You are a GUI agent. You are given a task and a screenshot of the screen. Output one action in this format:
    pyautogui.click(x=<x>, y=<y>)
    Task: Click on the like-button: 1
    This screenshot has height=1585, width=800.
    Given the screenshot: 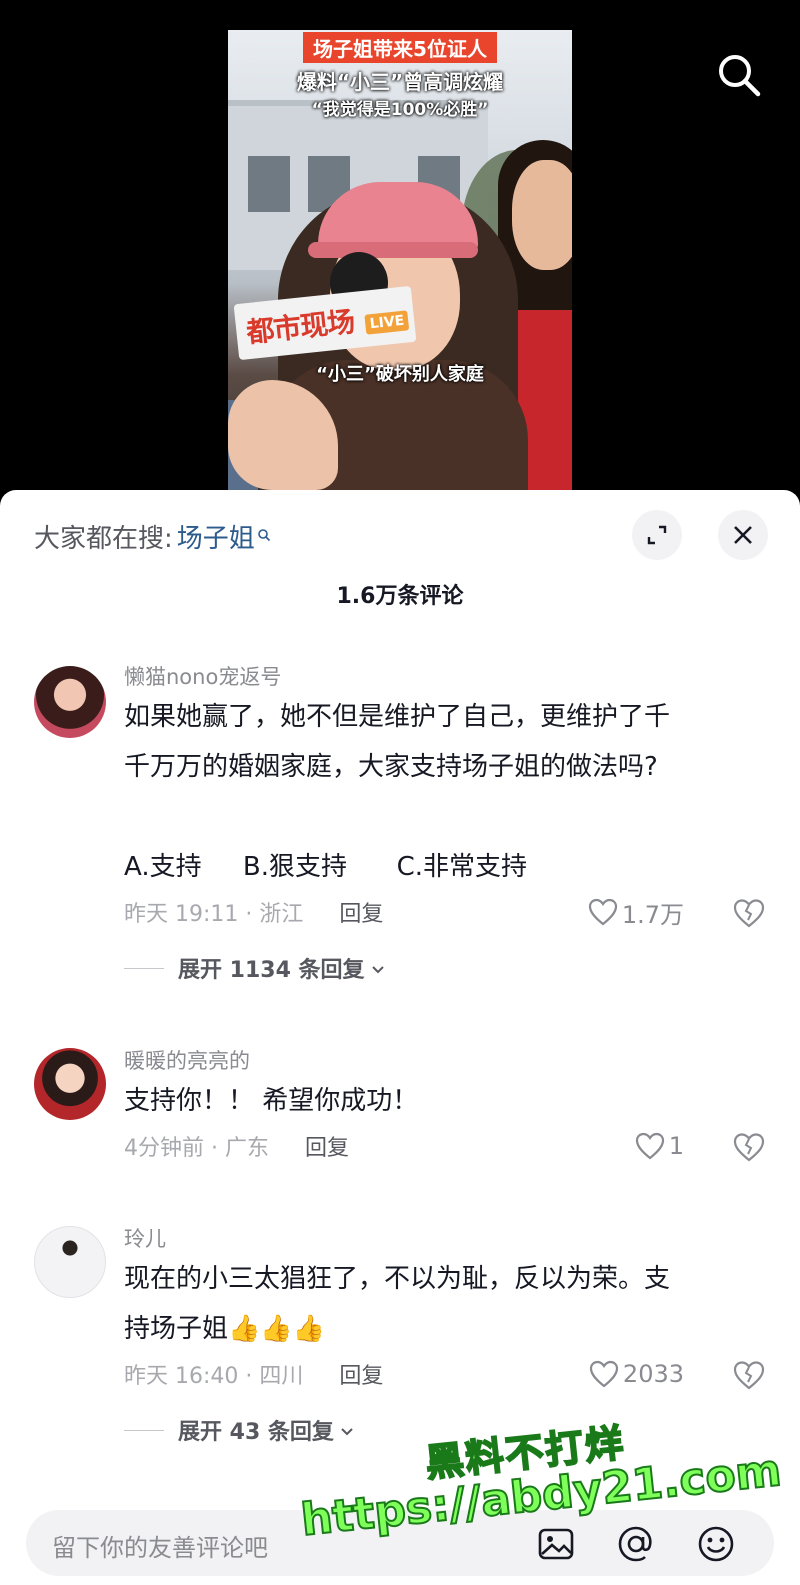 What is the action you would take?
    pyautogui.click(x=659, y=1146)
    